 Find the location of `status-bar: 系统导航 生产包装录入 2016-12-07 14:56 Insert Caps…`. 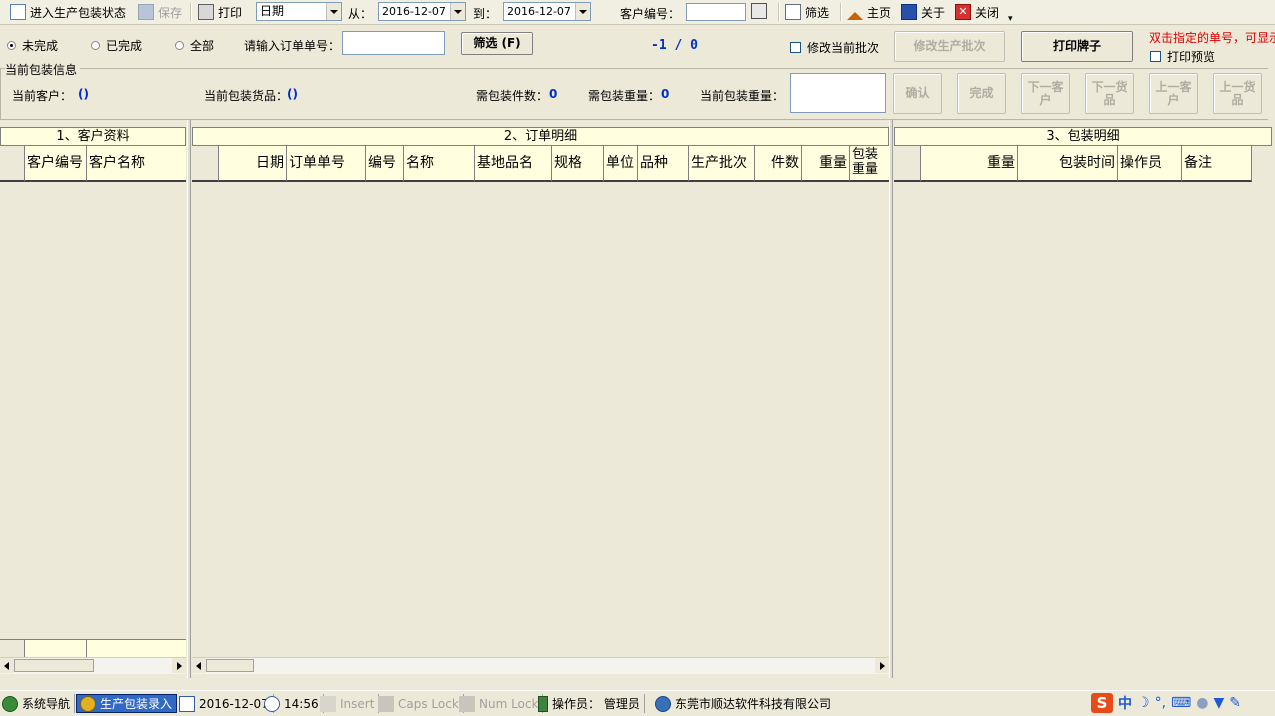

status-bar: 系统导航 生产包装录入 2016-12-07 14:56 Insert Caps… is located at coordinates (637, 703).